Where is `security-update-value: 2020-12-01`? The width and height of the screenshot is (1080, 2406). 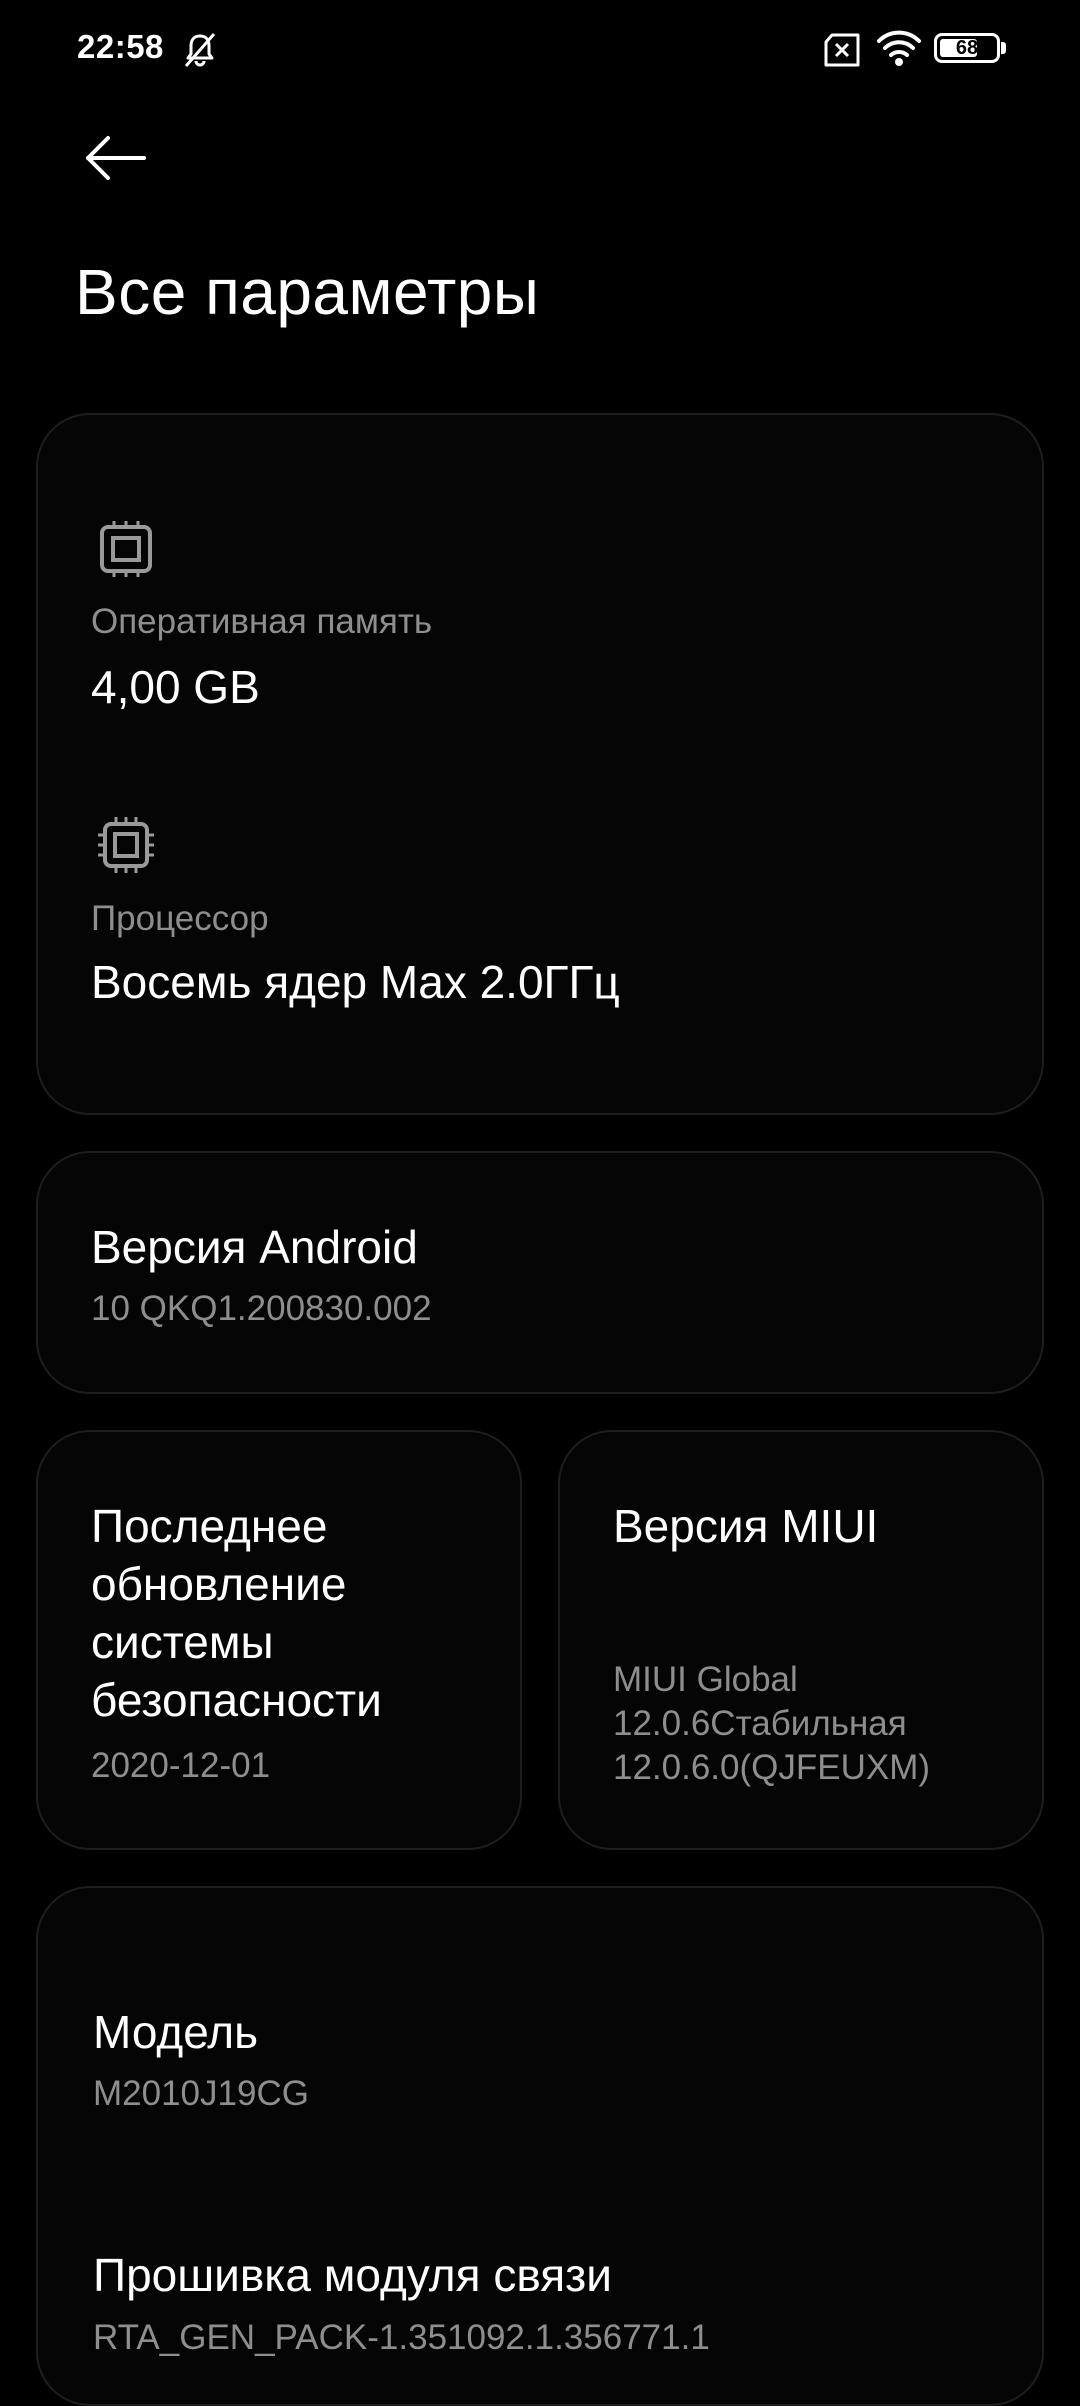
security-update-value: 2020-12-01 is located at coordinates (181, 1765).